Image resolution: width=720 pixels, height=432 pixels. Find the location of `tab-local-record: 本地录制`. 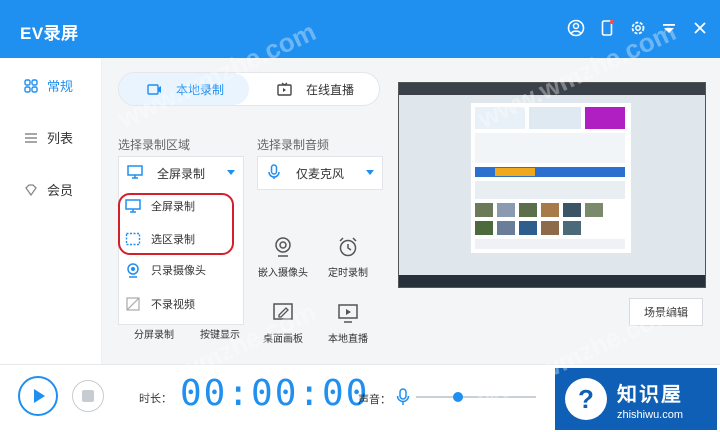

tab-local-record: 本地录制 is located at coordinates (184, 89).